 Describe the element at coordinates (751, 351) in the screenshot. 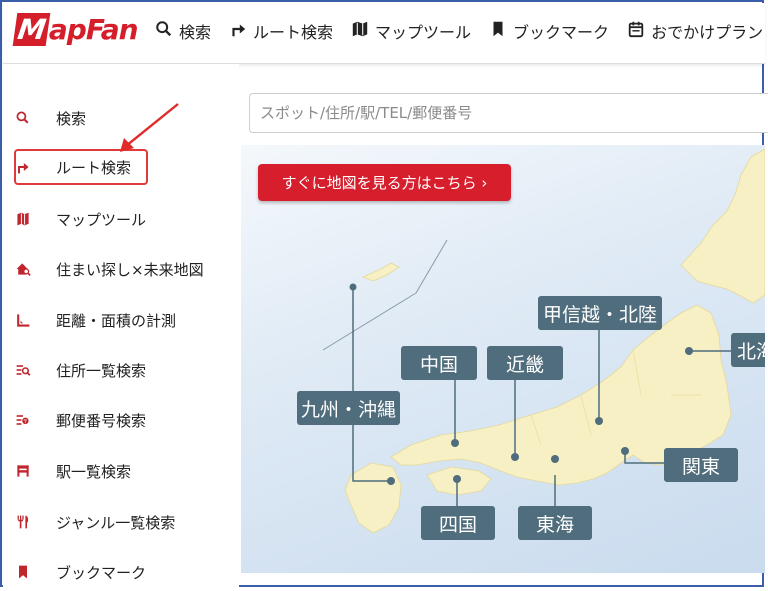

I see `region-label: 北海` at that location.